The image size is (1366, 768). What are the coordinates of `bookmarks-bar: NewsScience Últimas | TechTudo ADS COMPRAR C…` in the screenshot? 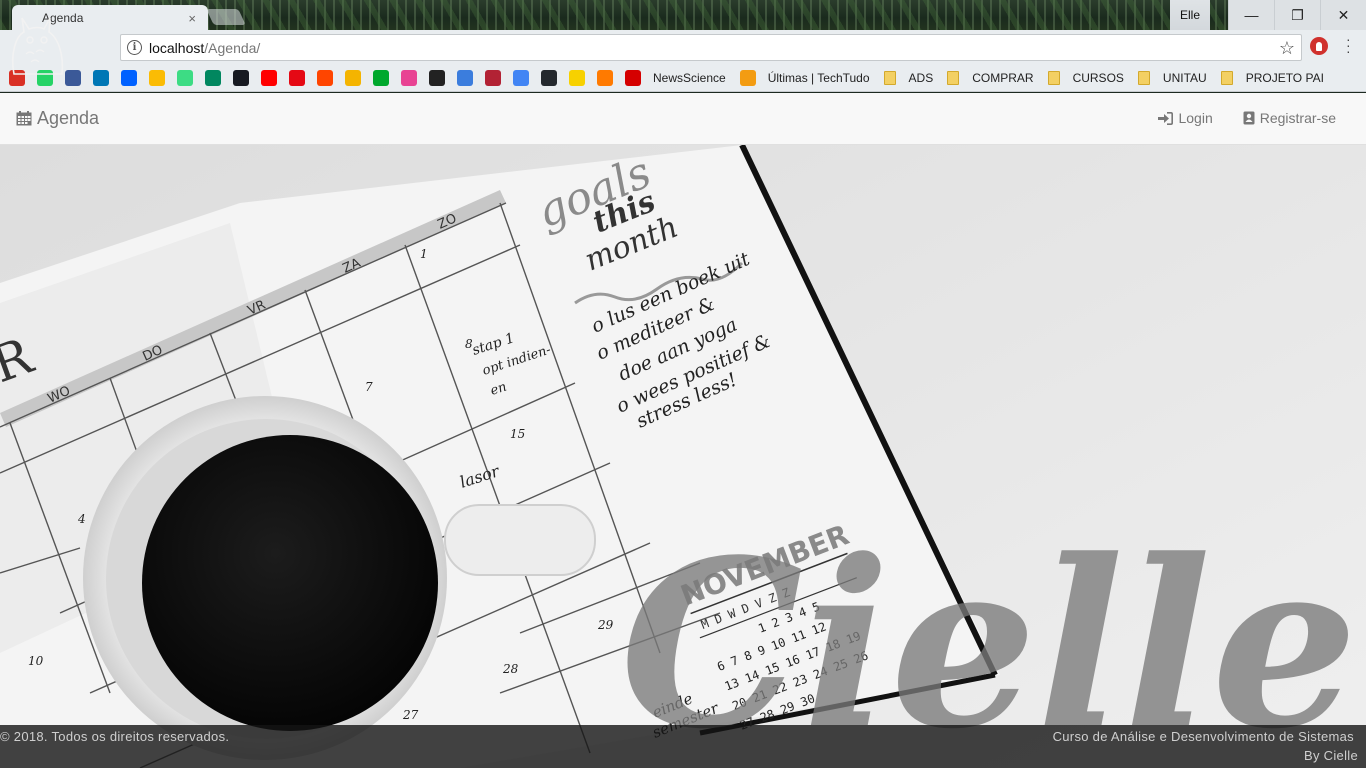 It's located at (683, 78).